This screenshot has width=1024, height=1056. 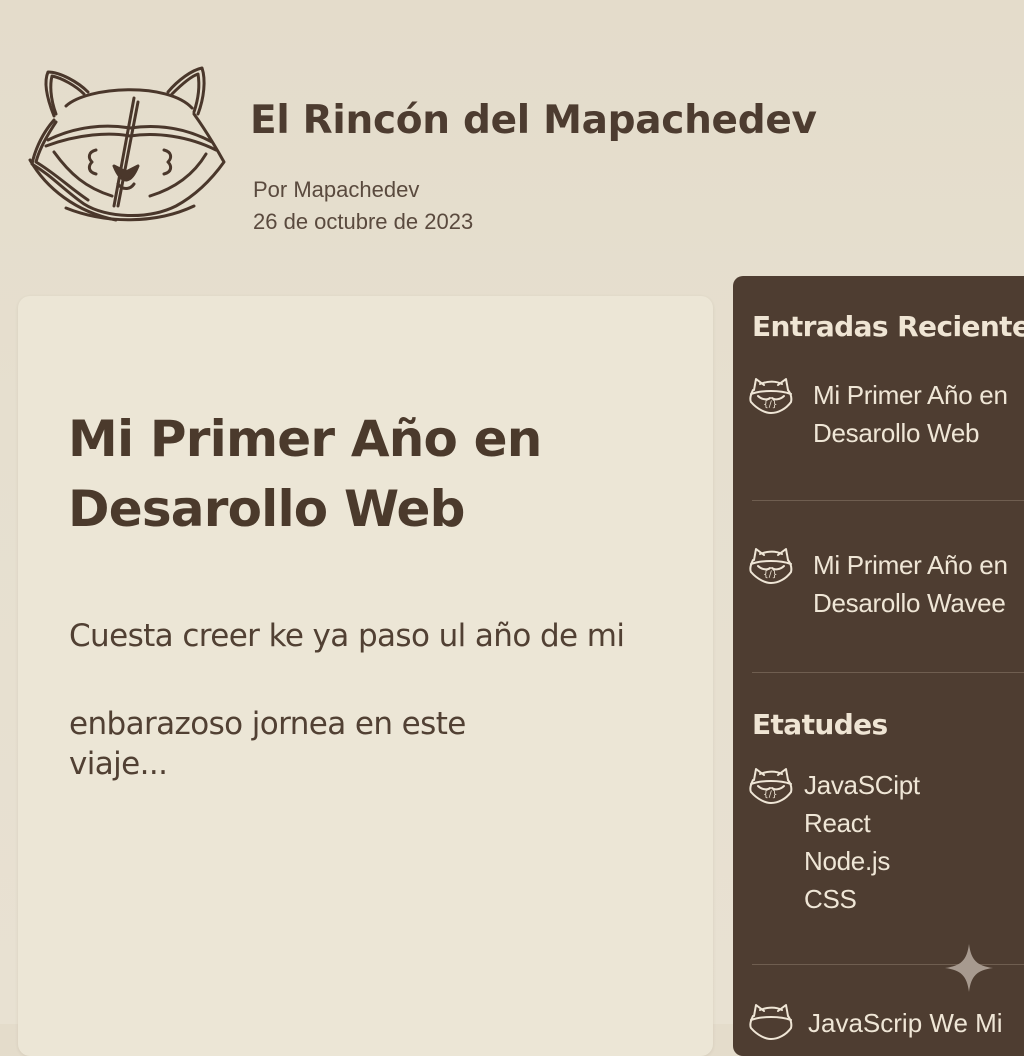 I want to click on post-meta: Por Mapachedev 26 de octubre de 2023, so click(x=363, y=206).